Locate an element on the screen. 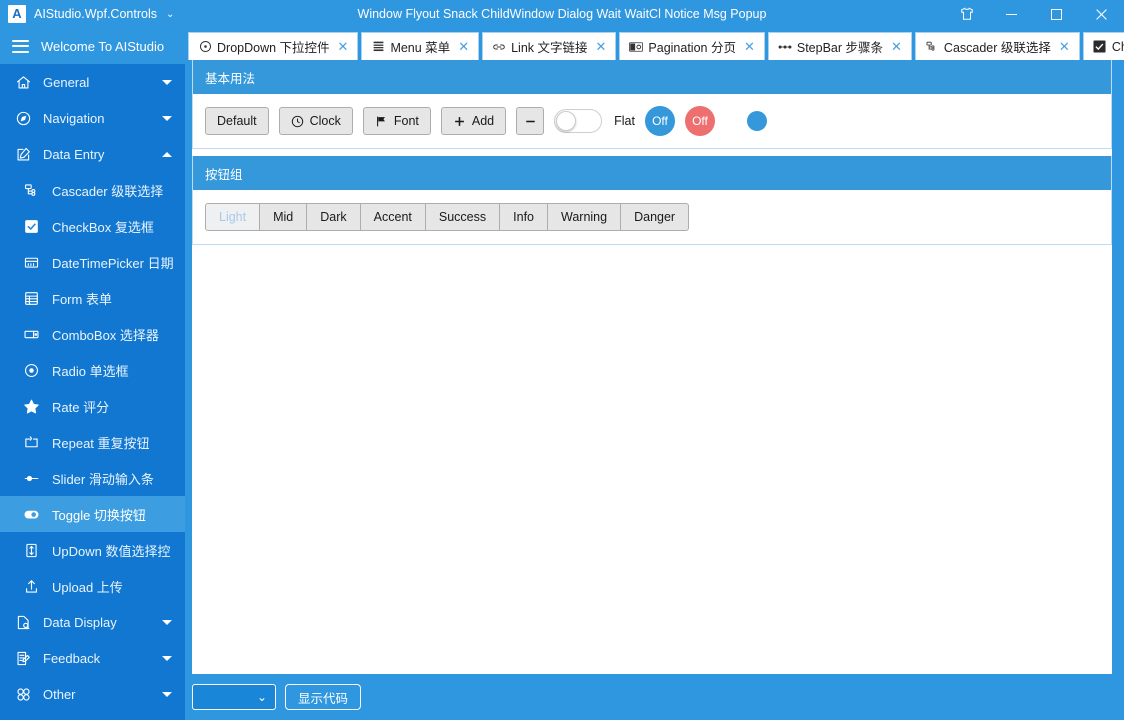 This screenshot has width=1124, height=720. chevron-up-icon is located at coordinates (167, 154).